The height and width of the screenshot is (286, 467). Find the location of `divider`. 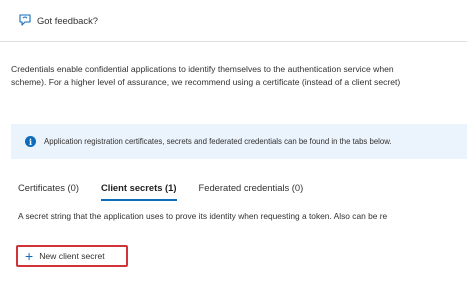

divider is located at coordinates (233, 41).